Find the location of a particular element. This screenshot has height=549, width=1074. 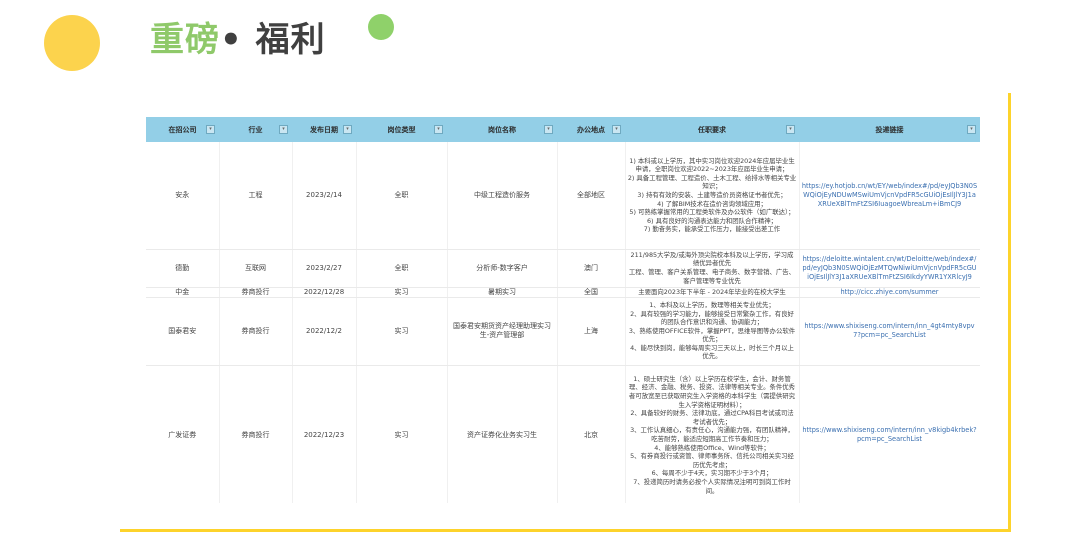

page-title: 重磅• 福利 is located at coordinates (238, 40).